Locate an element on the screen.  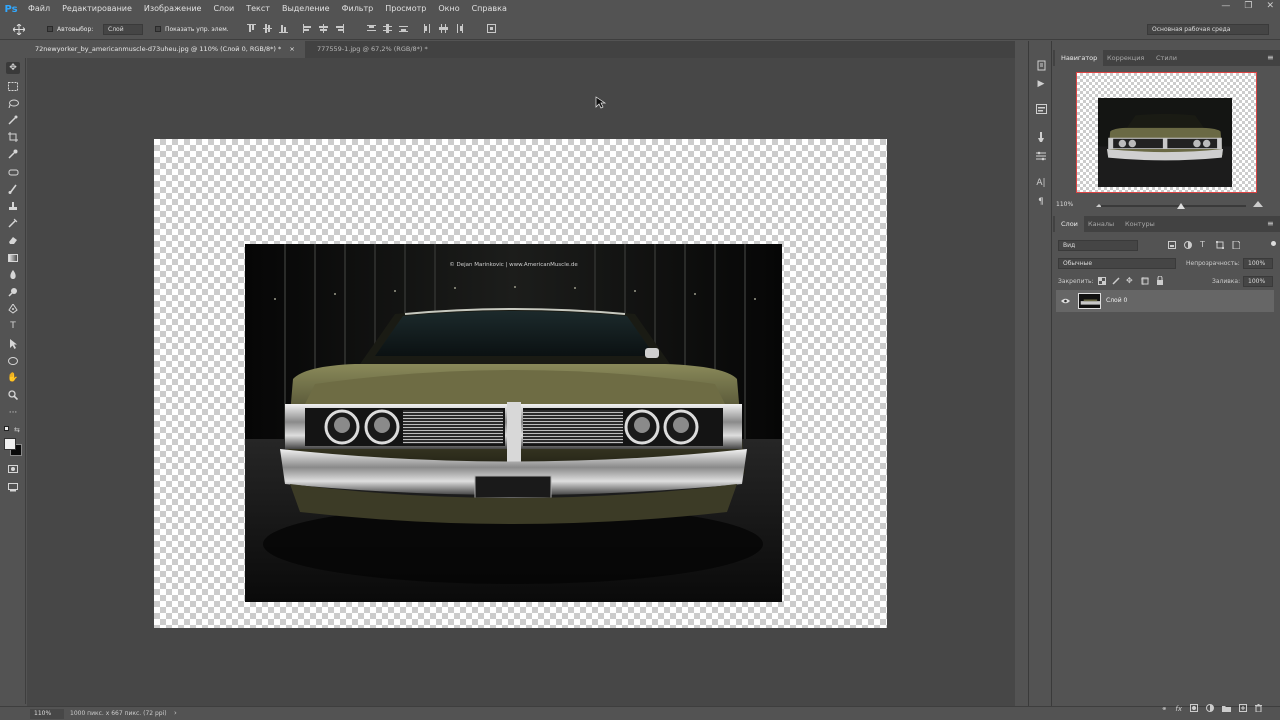
eraser-tool-icon is located at coordinates (13, 240).